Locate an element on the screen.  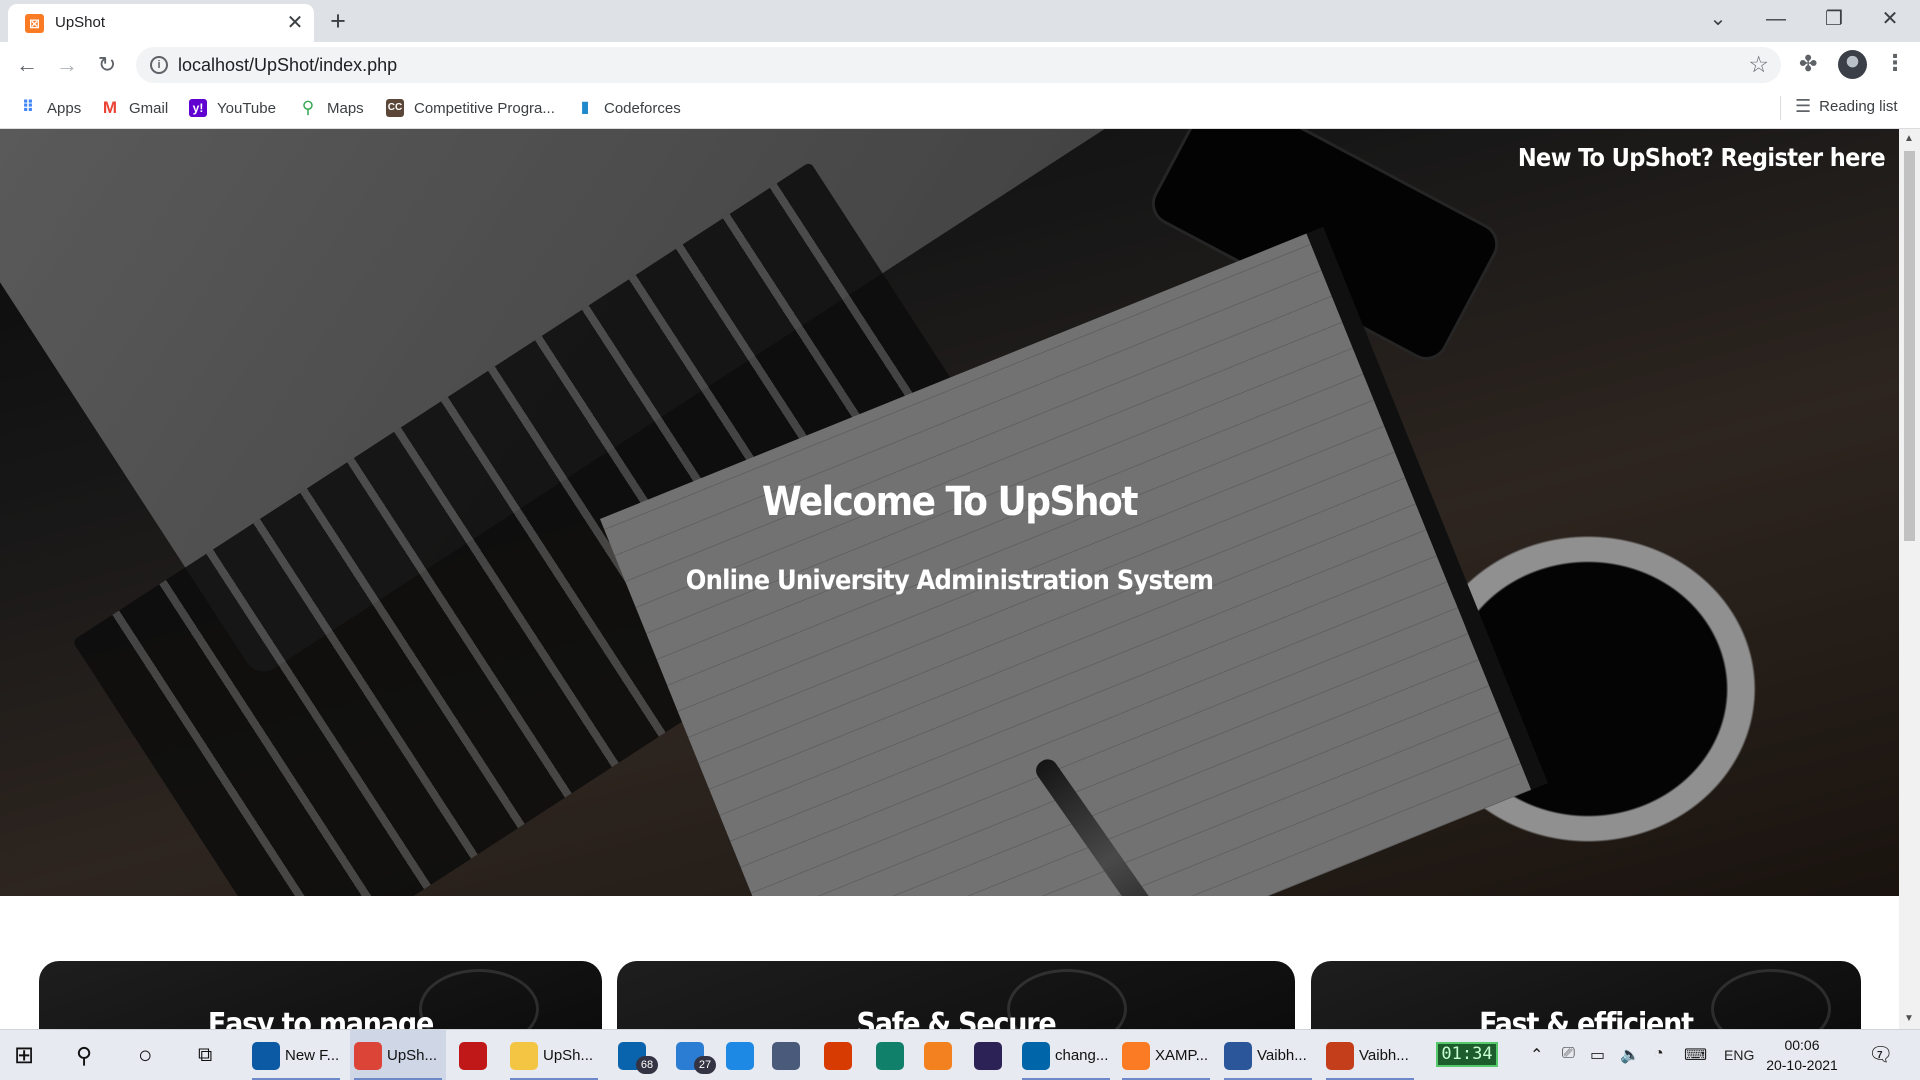
avatar is located at coordinates (1852, 64).